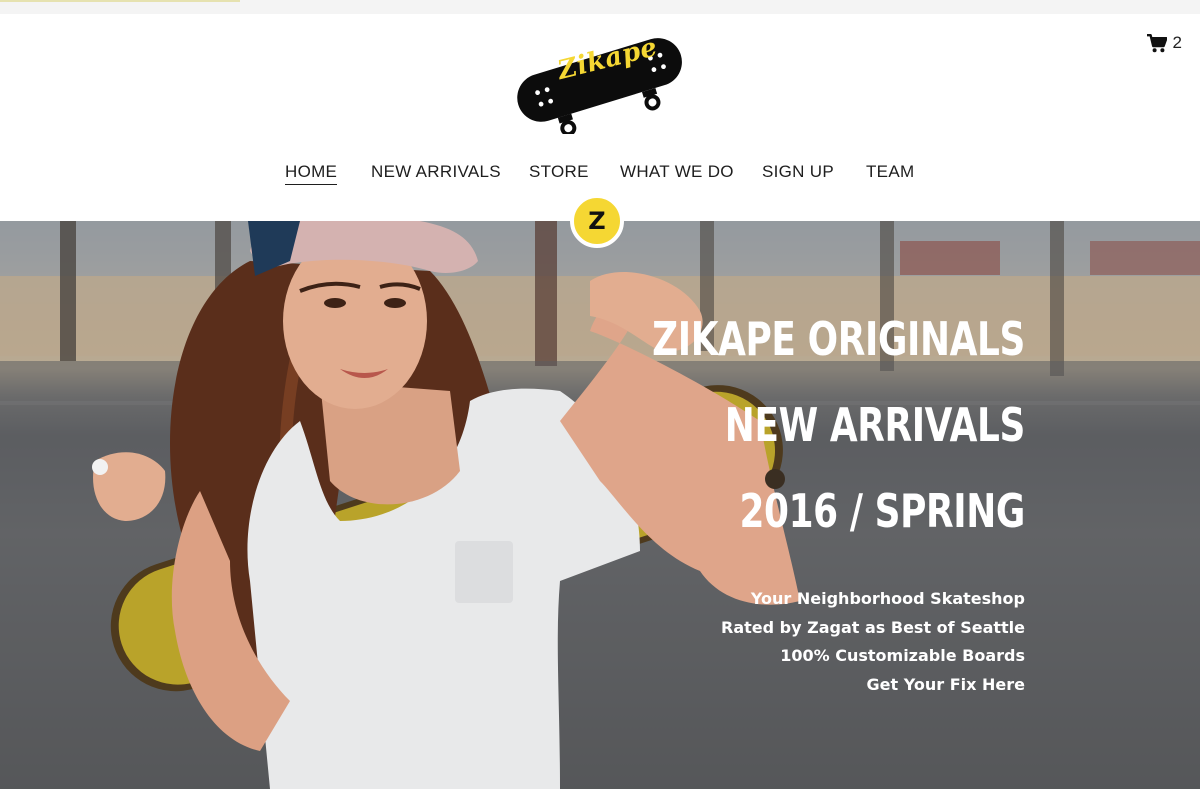 This screenshot has height=789, width=1200. Describe the element at coordinates (600, 7) in the screenshot. I see `browser-top-strip` at that location.